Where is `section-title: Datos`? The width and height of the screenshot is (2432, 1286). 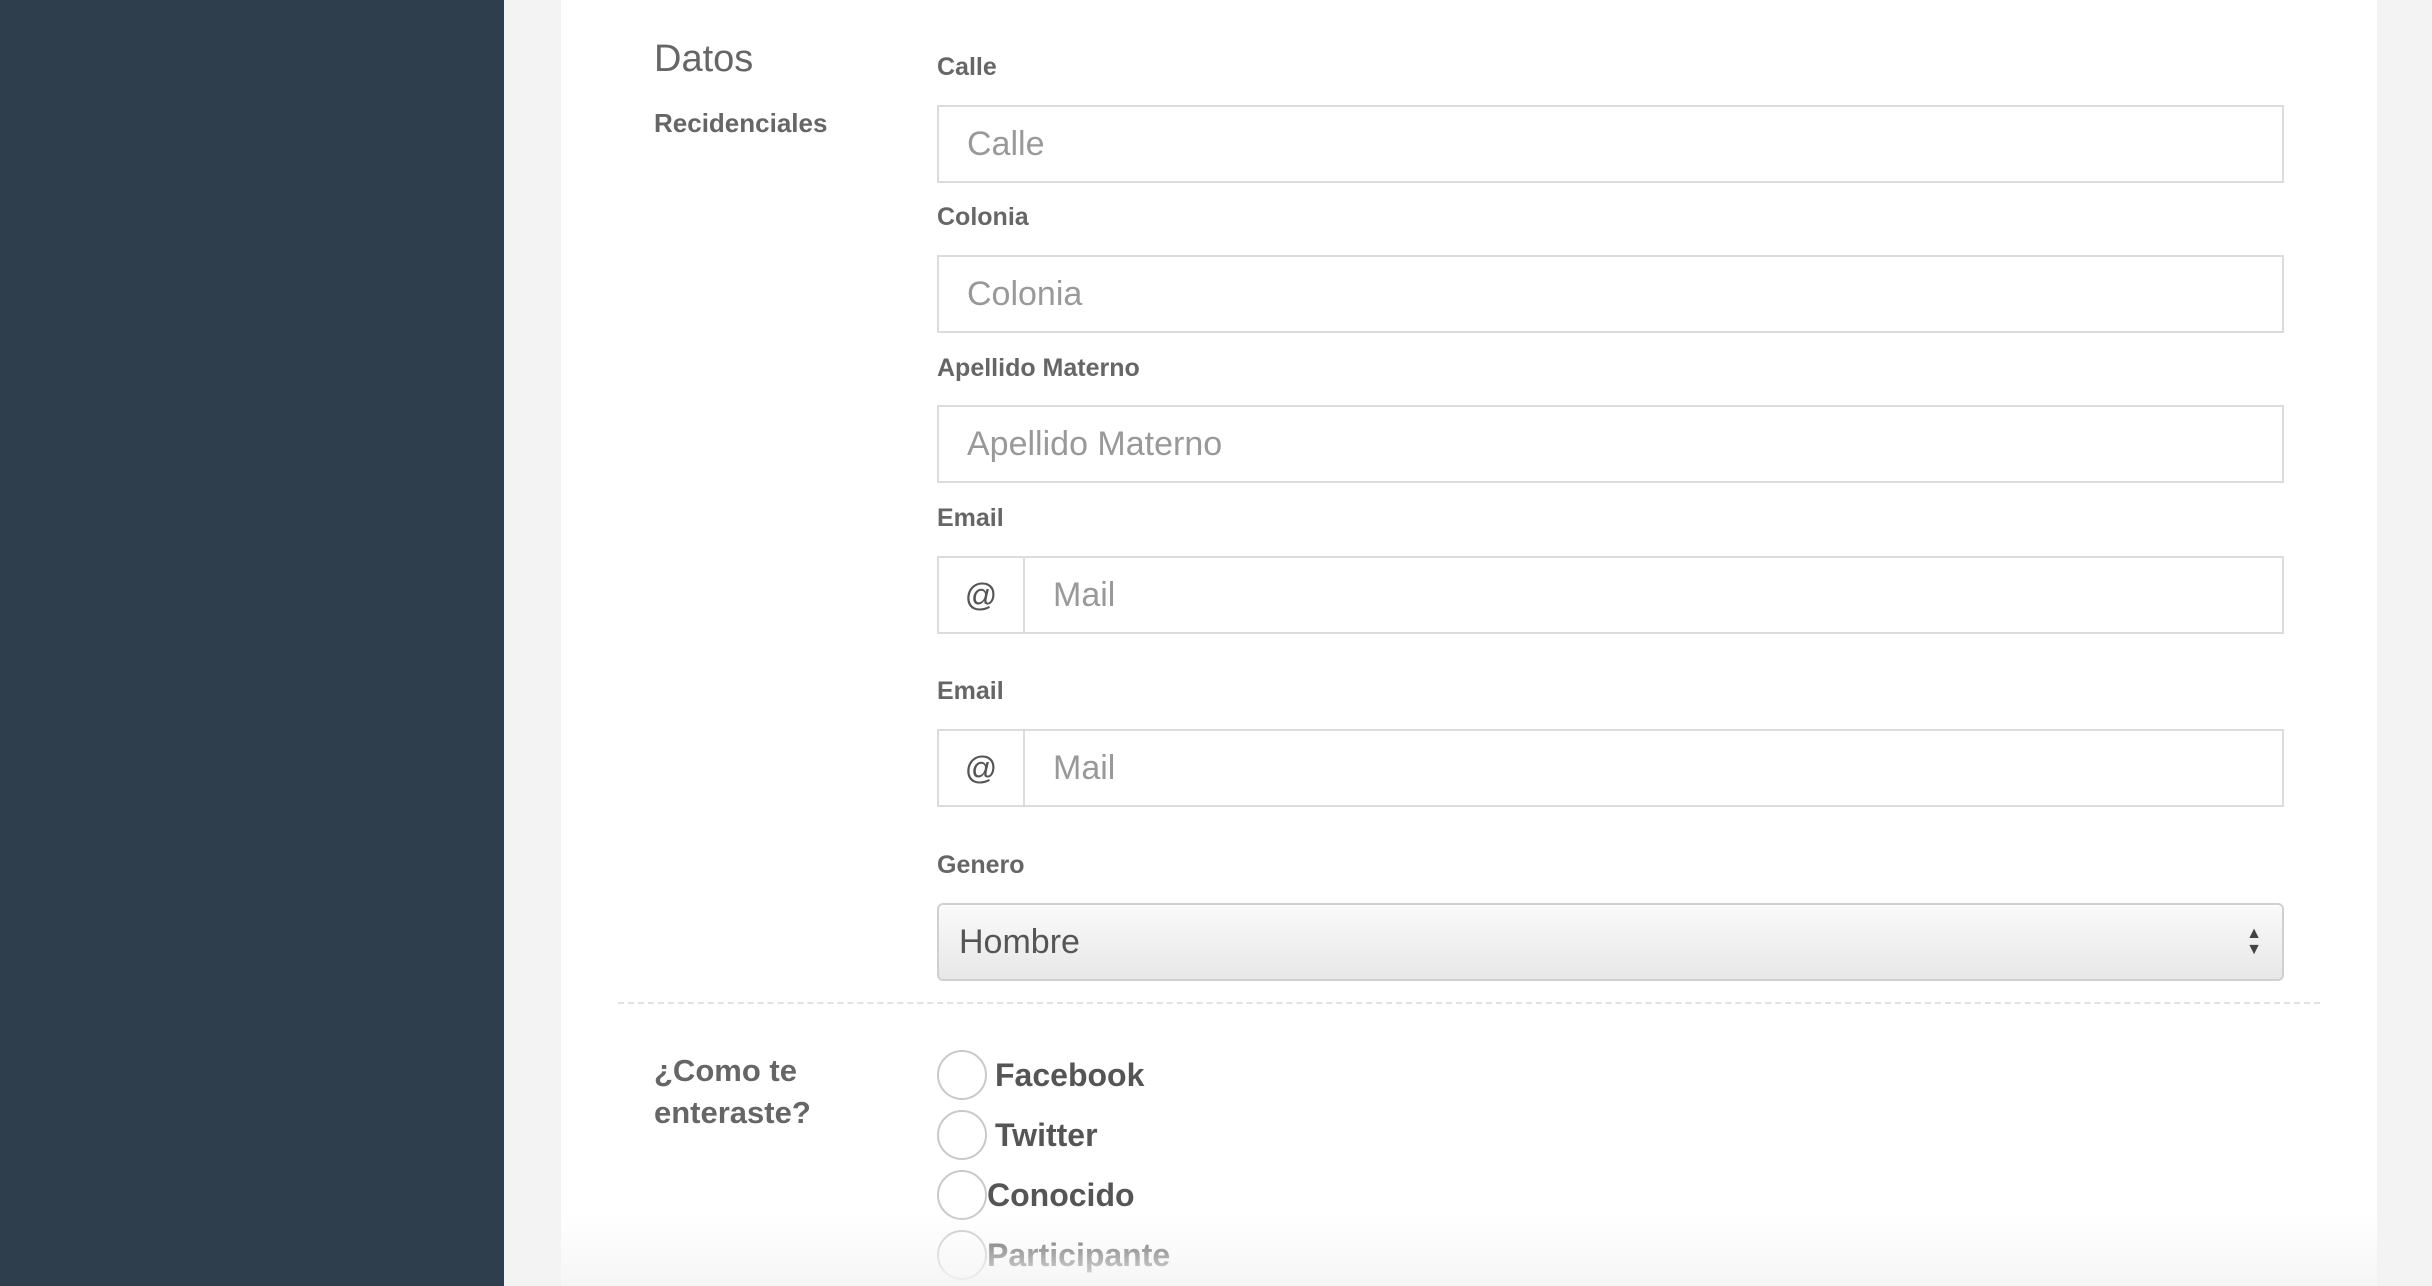 section-title: Datos is located at coordinates (704, 59).